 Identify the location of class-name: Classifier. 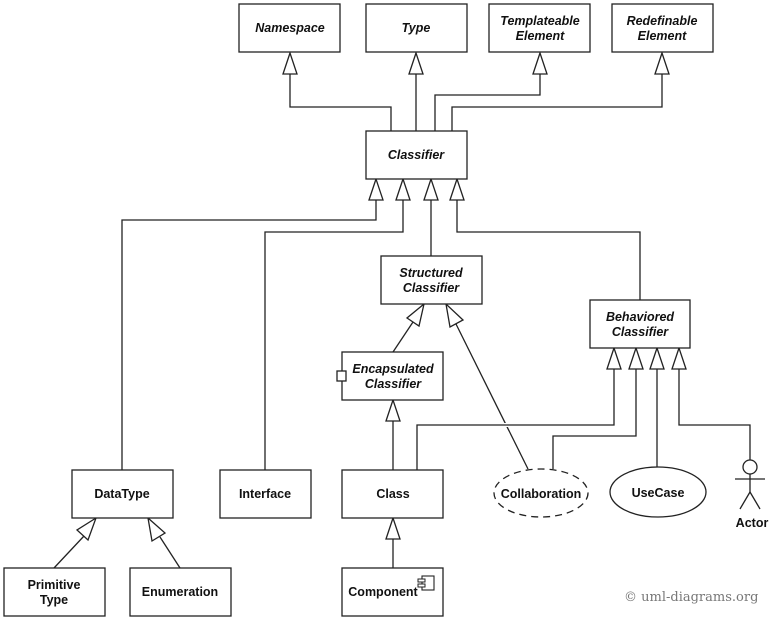
(416, 155).